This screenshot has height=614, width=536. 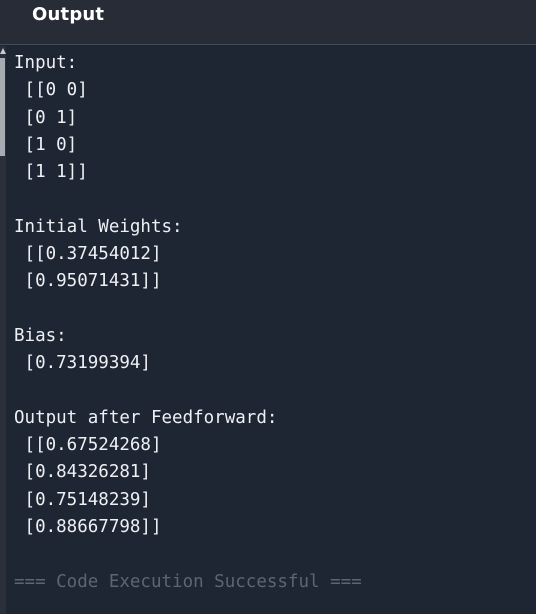 I want to click on scroll-up-arrow-icon, so click(x=3, y=51).